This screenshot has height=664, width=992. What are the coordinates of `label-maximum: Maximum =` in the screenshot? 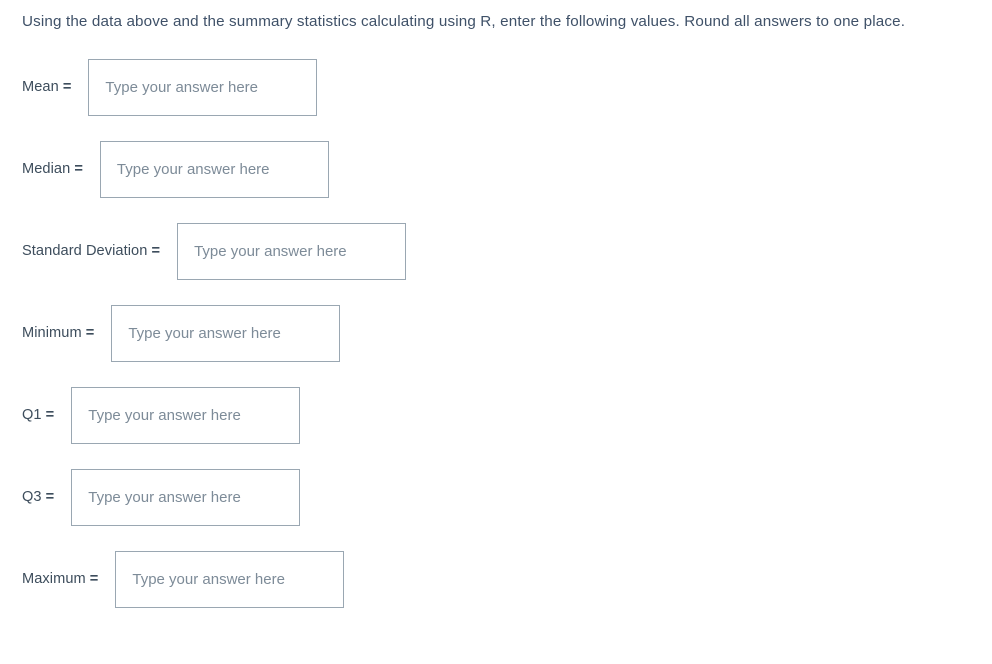 It's located at (60, 579).